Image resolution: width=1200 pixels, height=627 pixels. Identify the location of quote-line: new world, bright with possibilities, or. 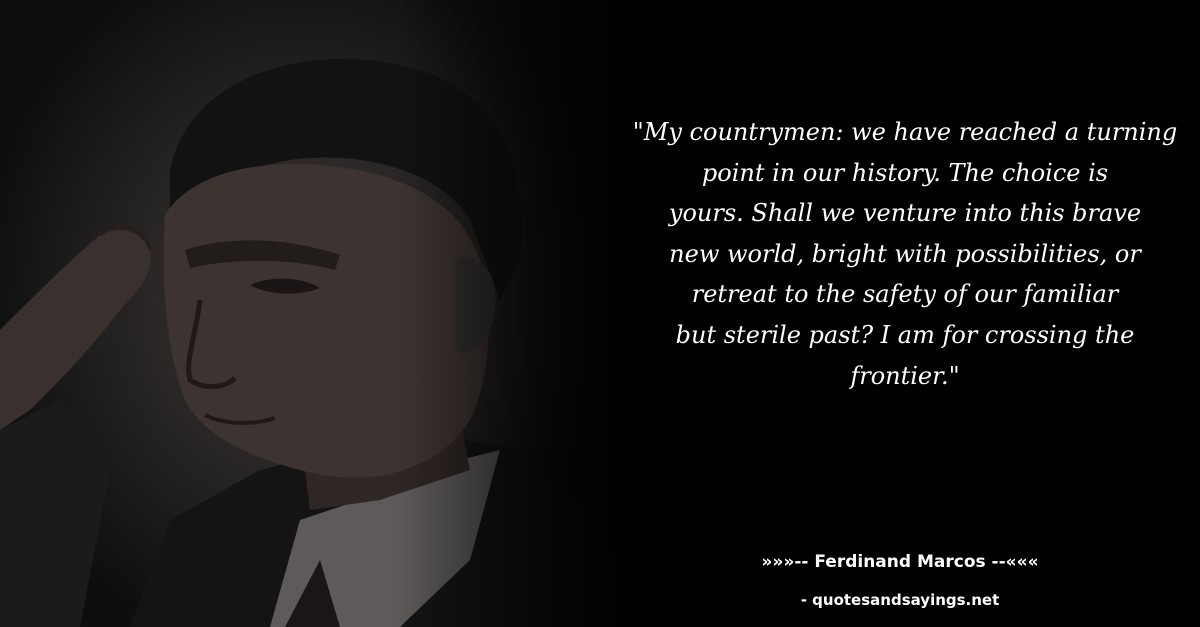
(905, 253).